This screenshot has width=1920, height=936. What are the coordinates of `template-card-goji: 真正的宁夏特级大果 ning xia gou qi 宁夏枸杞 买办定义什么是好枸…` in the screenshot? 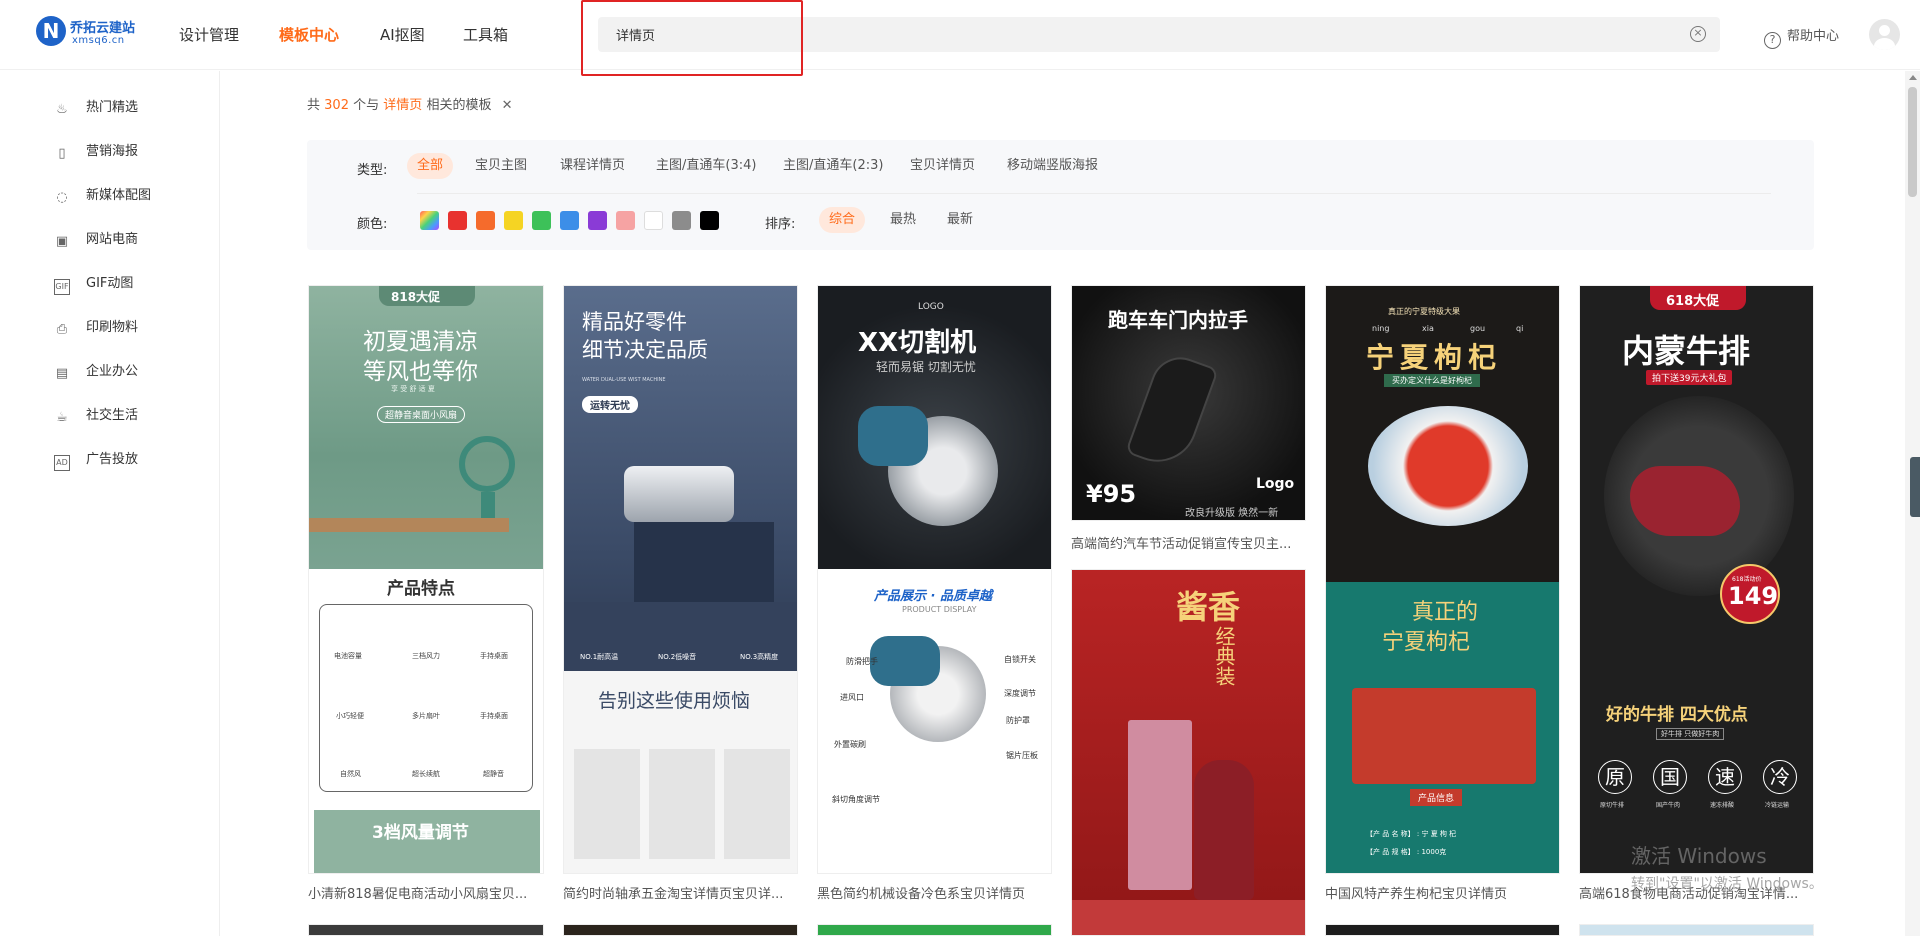 It's located at (1442, 579).